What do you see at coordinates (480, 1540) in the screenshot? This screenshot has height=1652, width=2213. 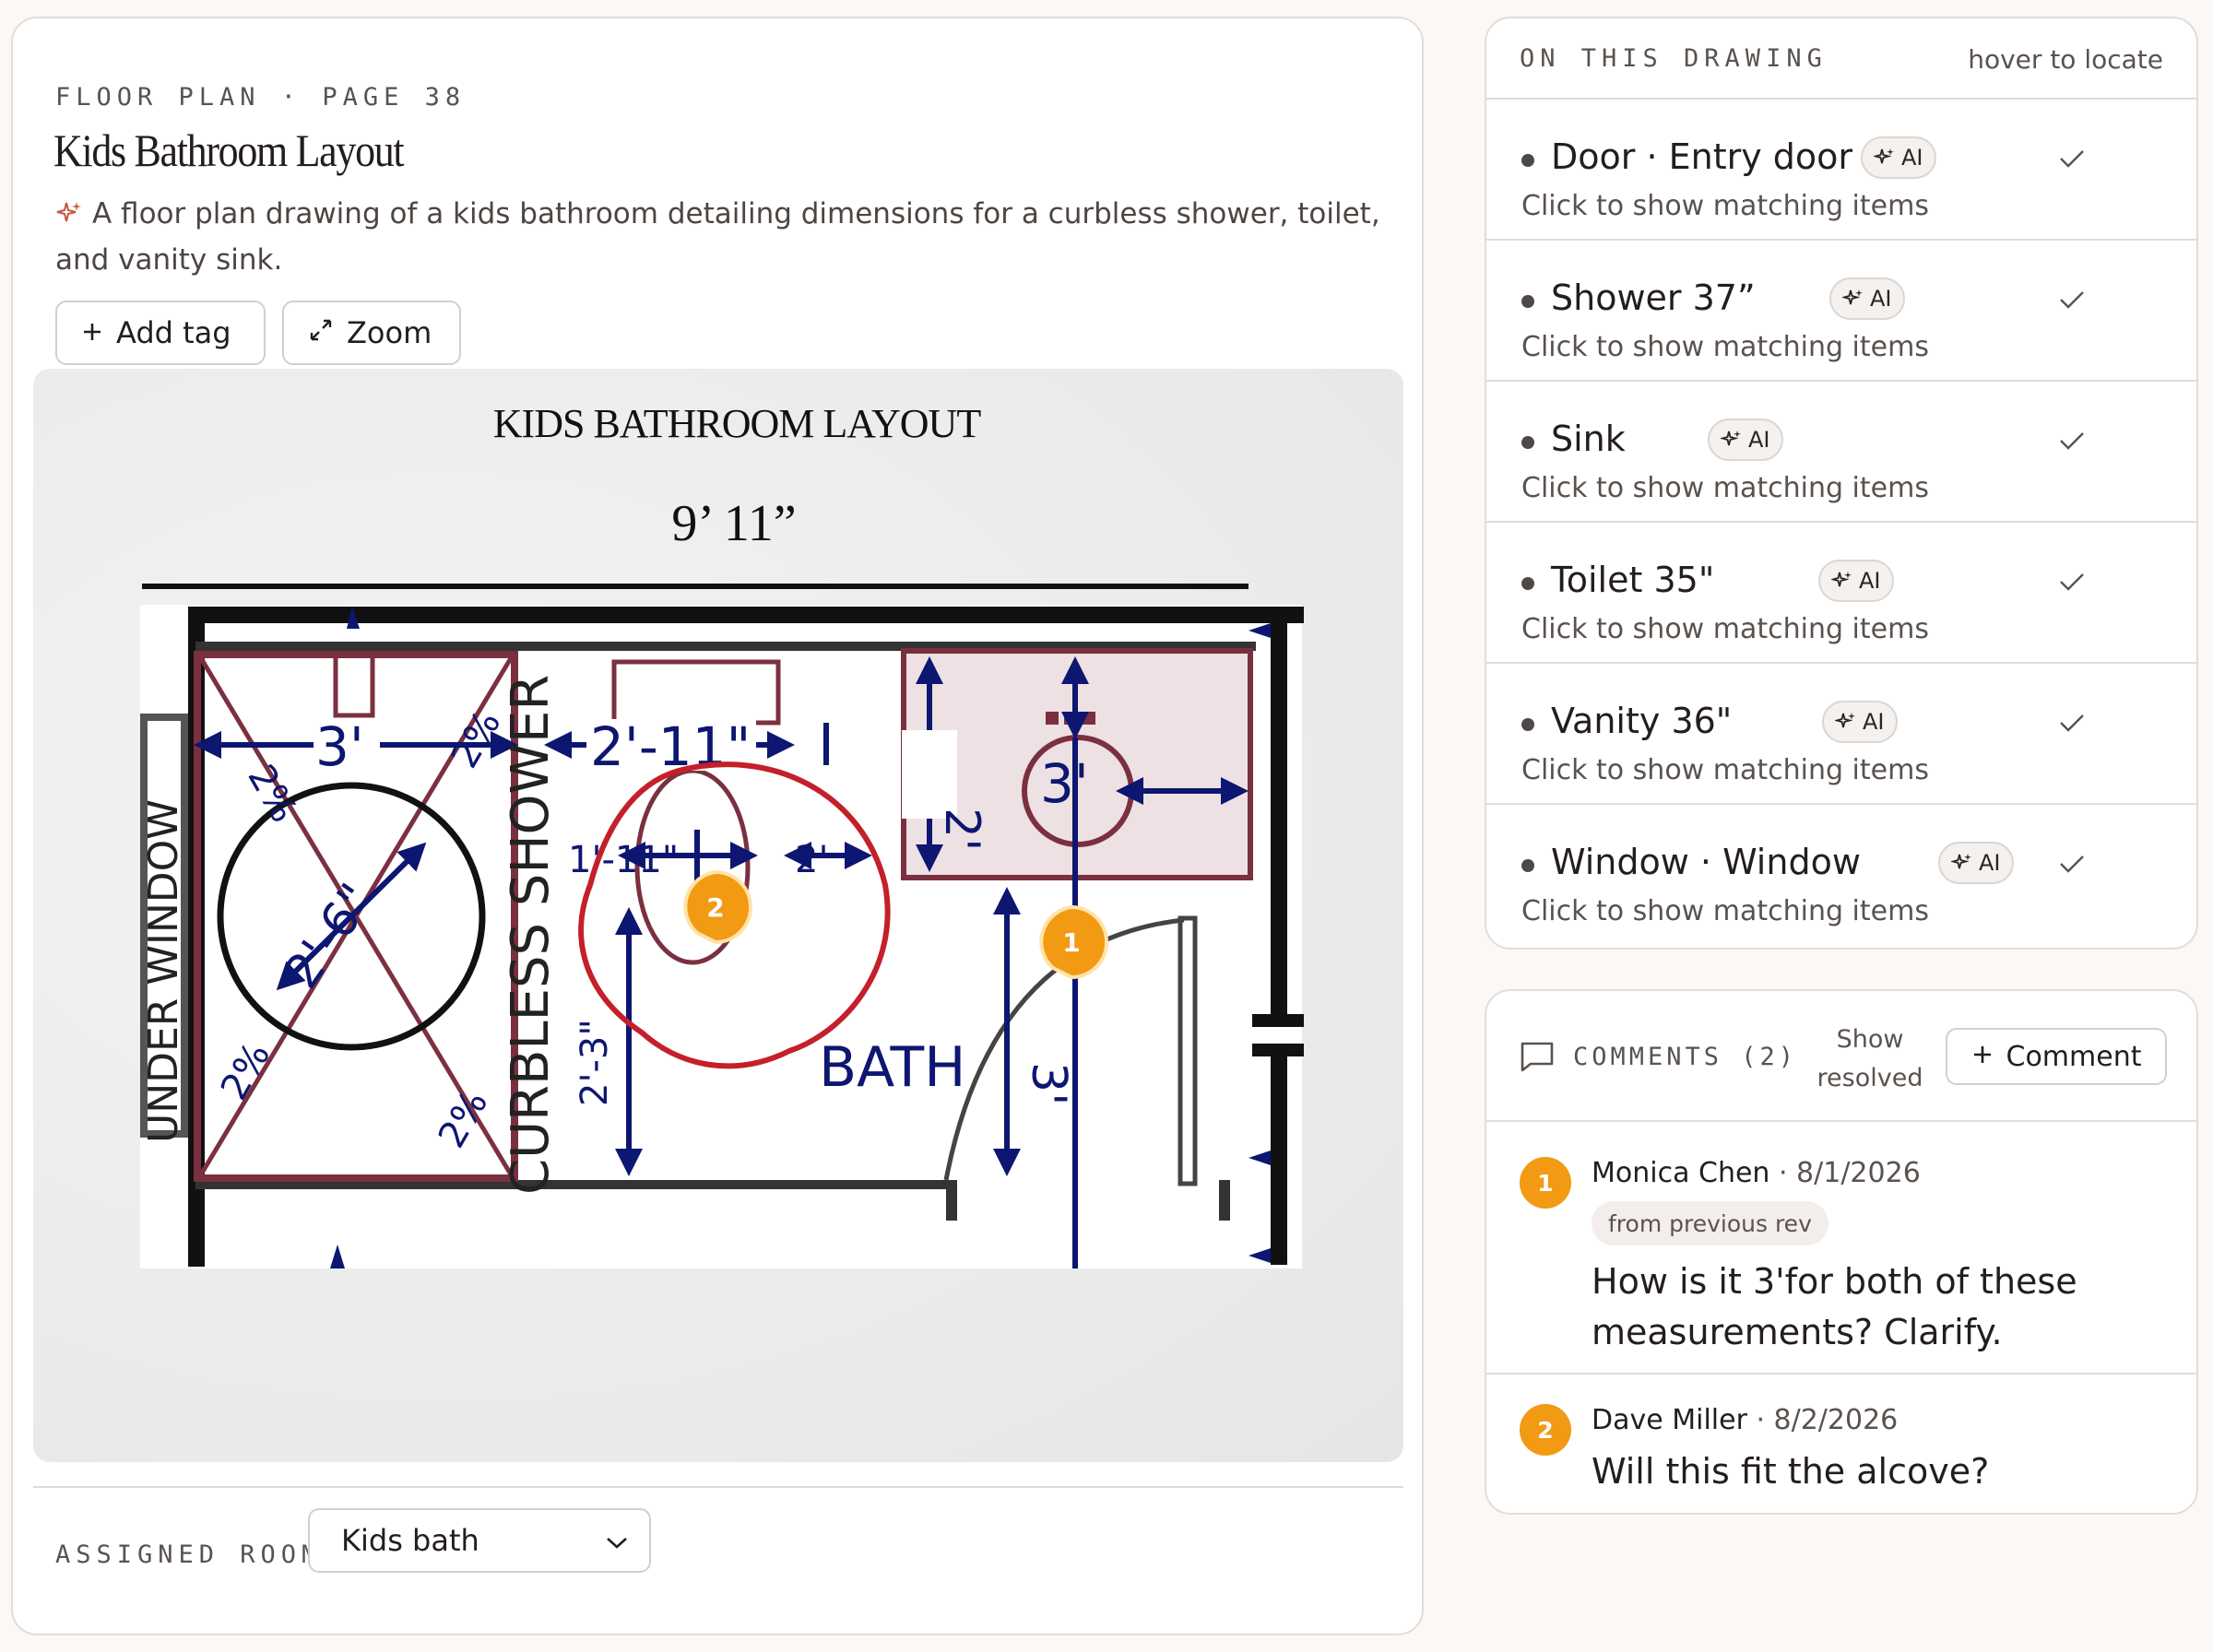 I see `assigned-room-select: Kids bath` at bounding box center [480, 1540].